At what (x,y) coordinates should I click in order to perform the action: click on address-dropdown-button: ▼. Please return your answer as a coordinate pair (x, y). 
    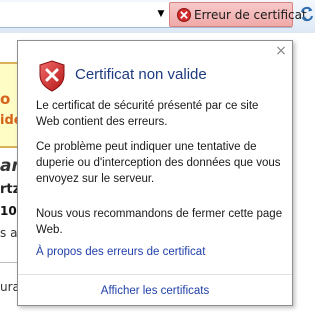
    Looking at the image, I should click on (161, 14).